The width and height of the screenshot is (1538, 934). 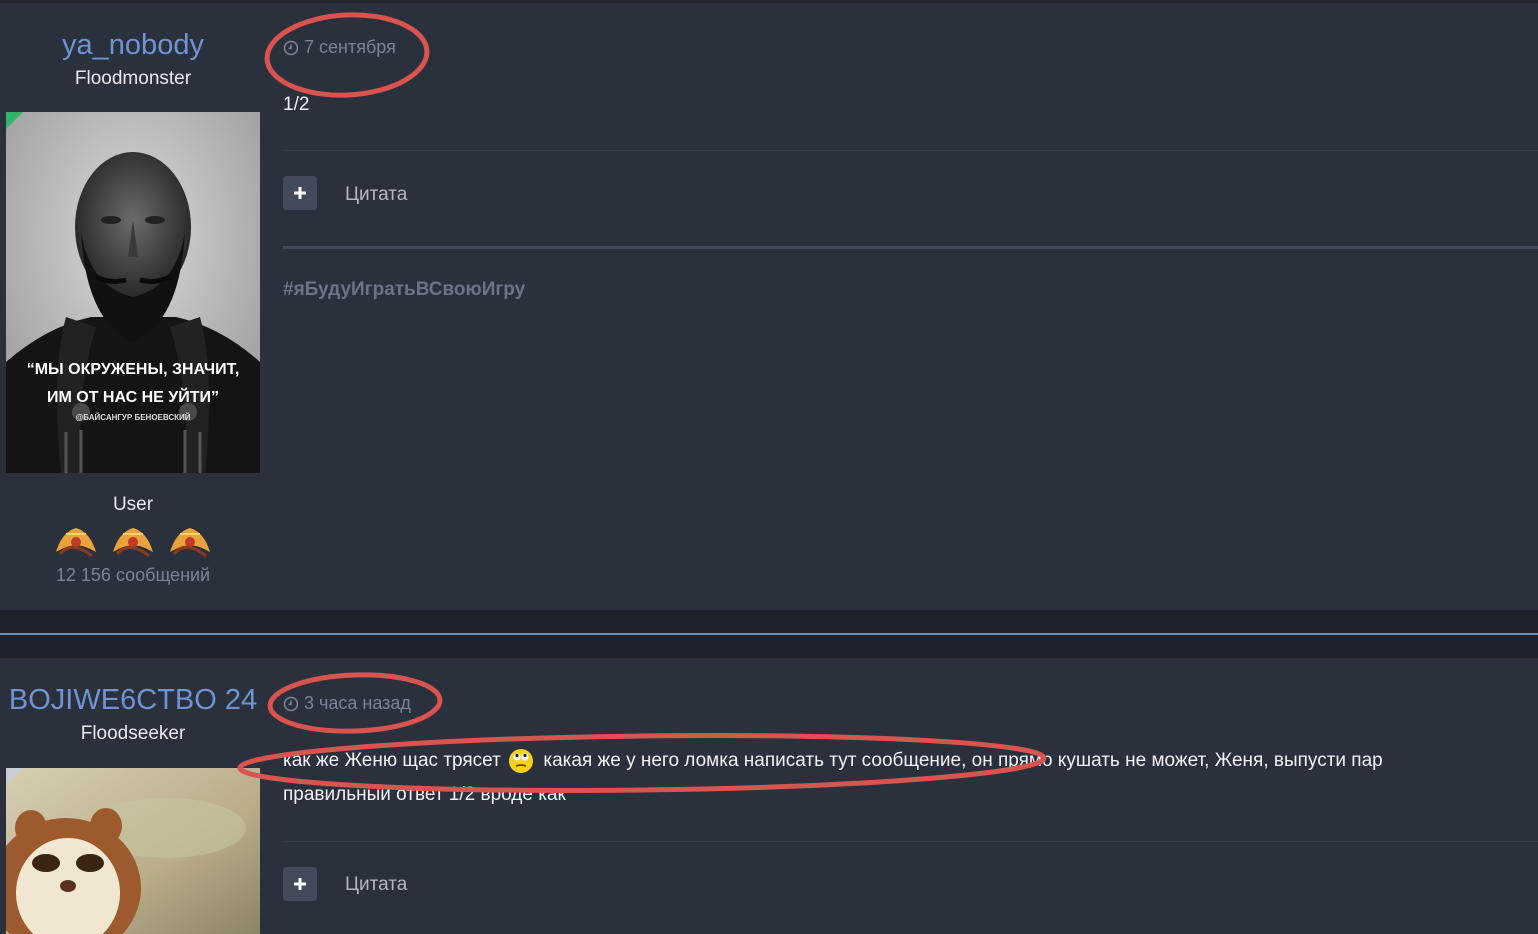 What do you see at coordinates (133, 575) in the screenshot?
I see `author-post-count: 12 156 сообщений` at bounding box center [133, 575].